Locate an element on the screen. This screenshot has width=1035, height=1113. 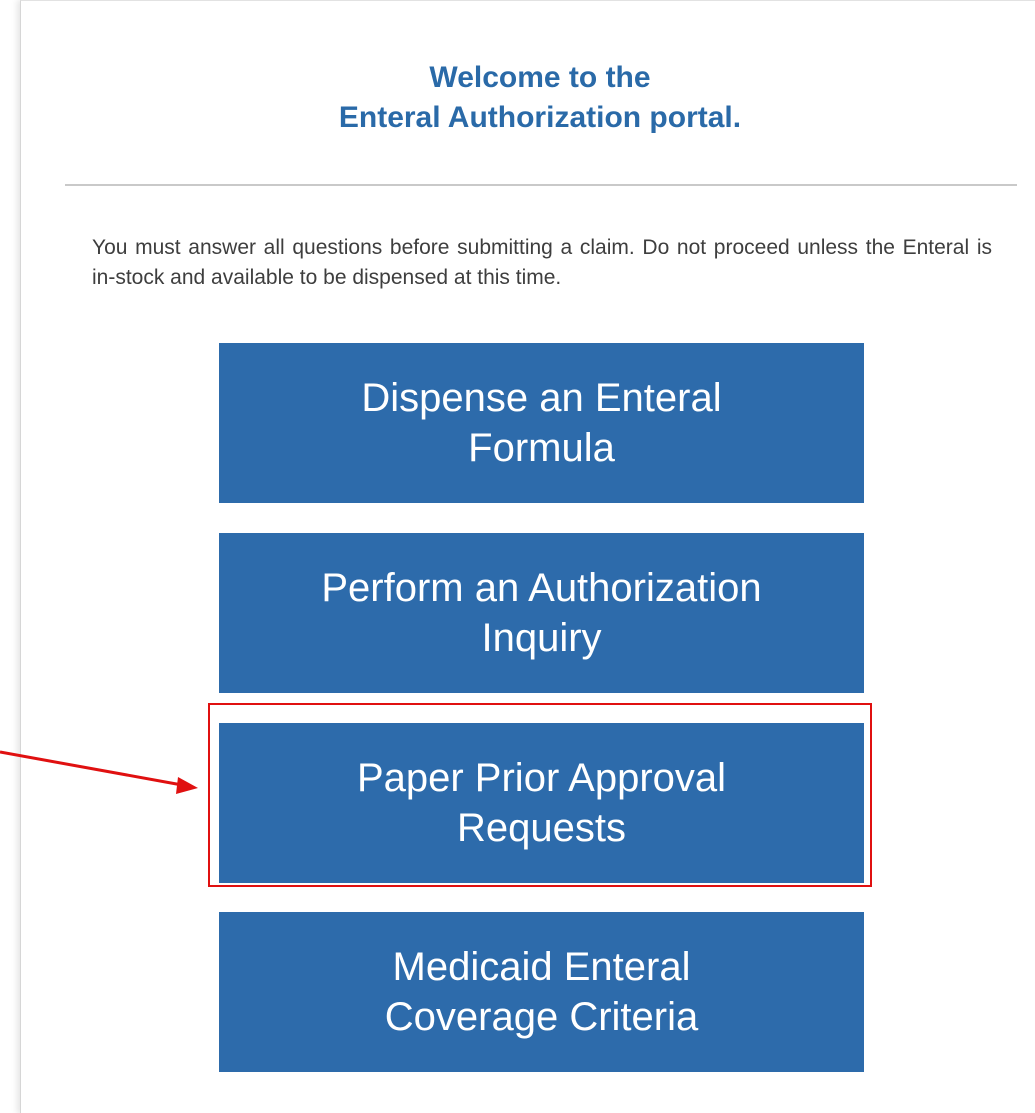
header-divider is located at coordinates (541, 185).